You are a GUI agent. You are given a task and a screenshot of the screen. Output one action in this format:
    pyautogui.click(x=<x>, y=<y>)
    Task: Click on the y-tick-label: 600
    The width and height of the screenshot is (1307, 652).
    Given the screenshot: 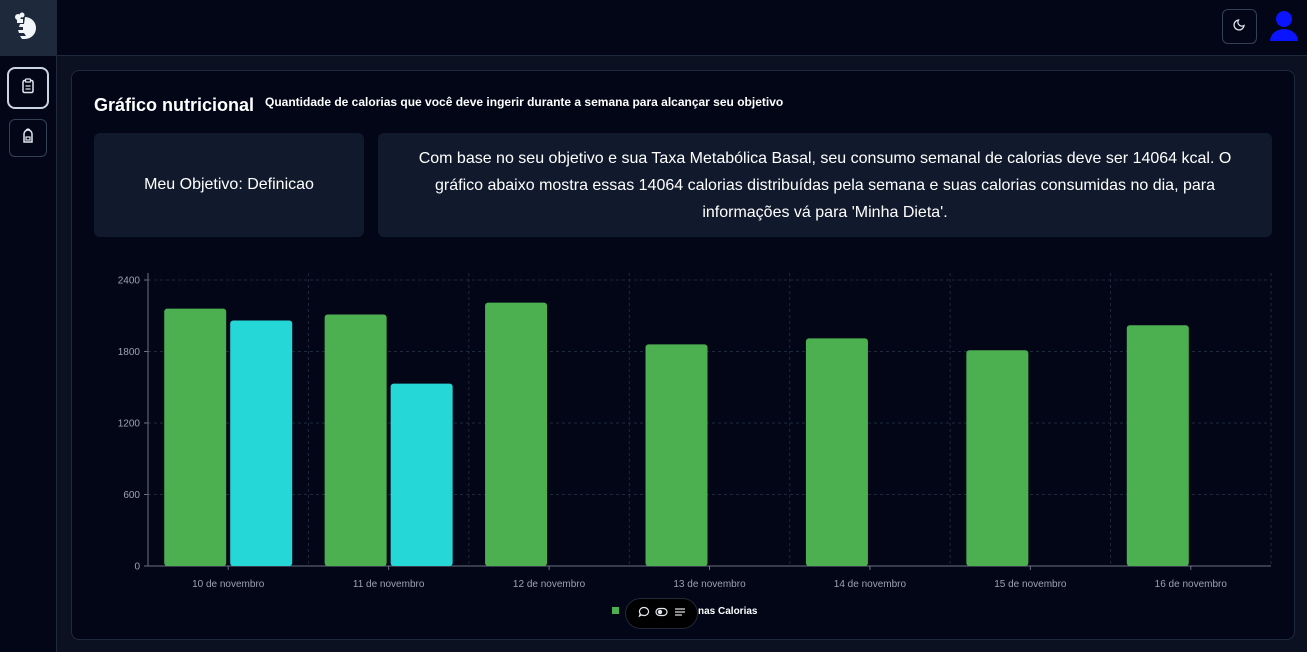 What is the action you would take?
    pyautogui.click(x=131, y=495)
    